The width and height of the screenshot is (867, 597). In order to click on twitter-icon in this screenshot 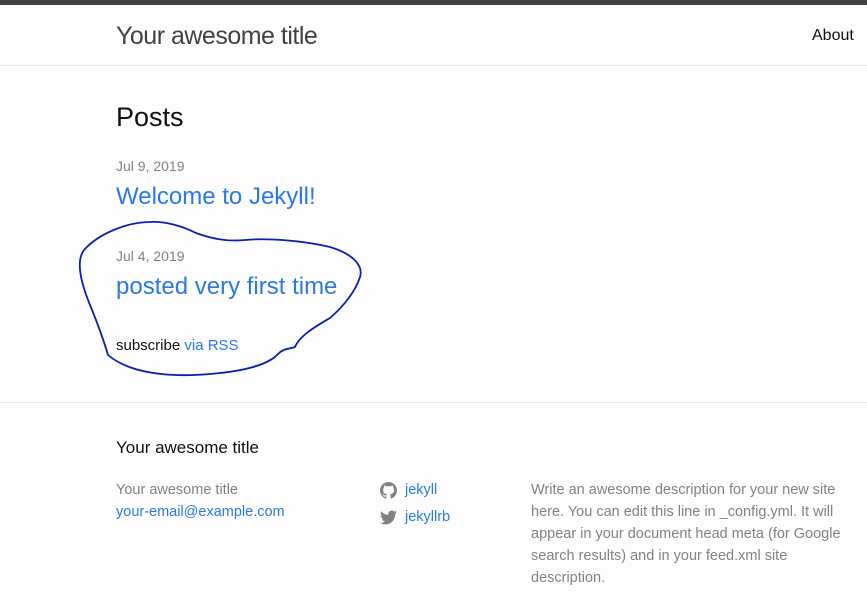, I will do `click(388, 517)`.